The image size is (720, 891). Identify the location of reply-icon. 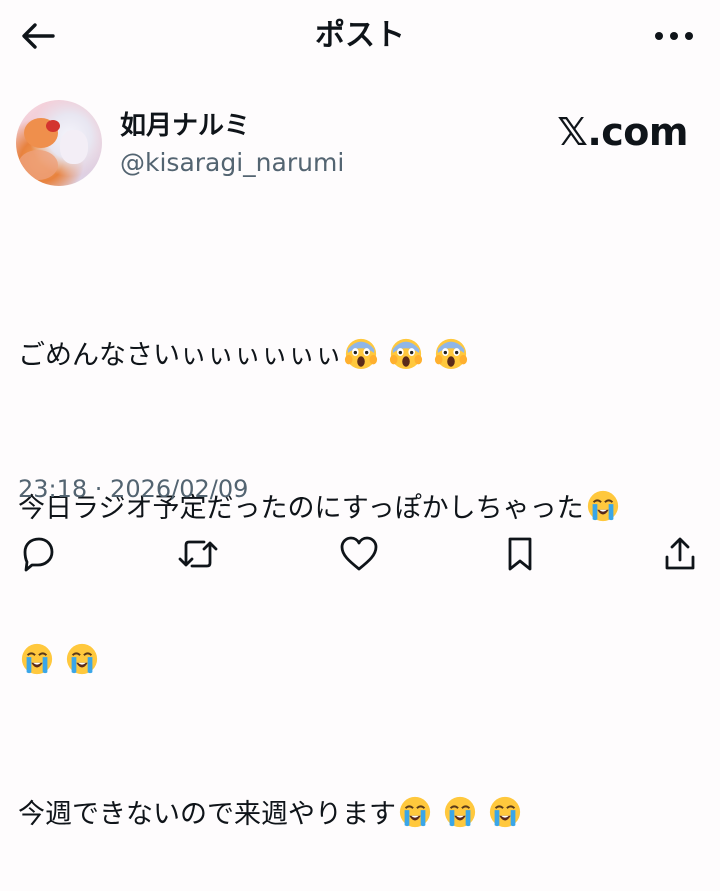
(38, 554).